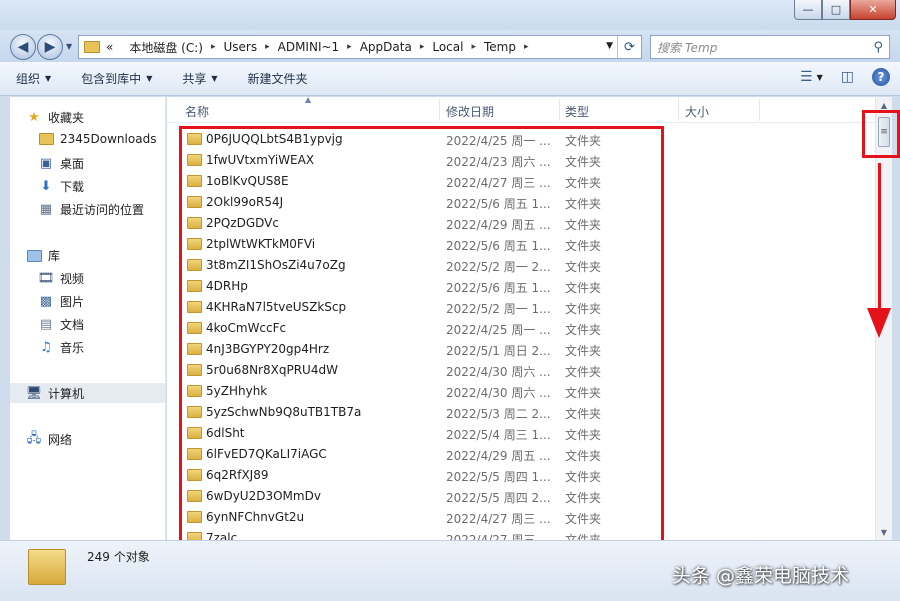 This screenshot has height=601, width=900. Describe the element at coordinates (72, 164) in the screenshot. I see `nav-label: 桌面` at that location.